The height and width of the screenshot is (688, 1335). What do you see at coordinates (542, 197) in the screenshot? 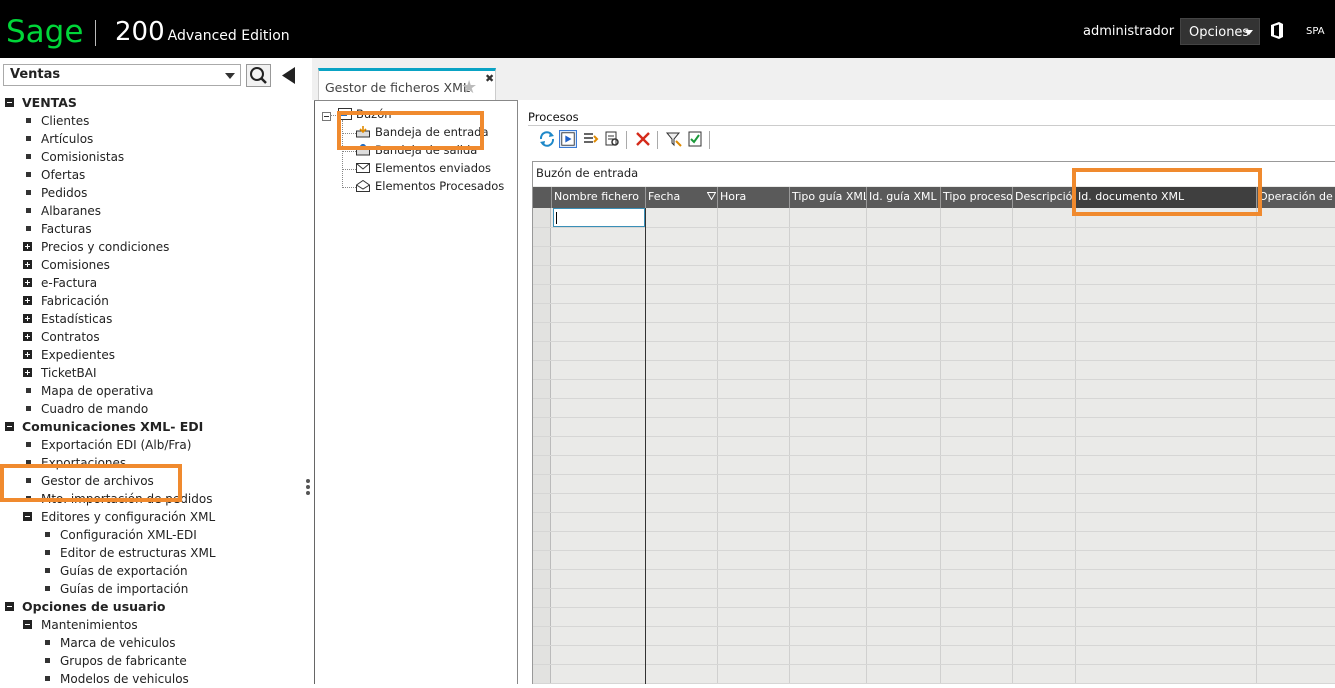
I see `grid-header-corner` at bounding box center [542, 197].